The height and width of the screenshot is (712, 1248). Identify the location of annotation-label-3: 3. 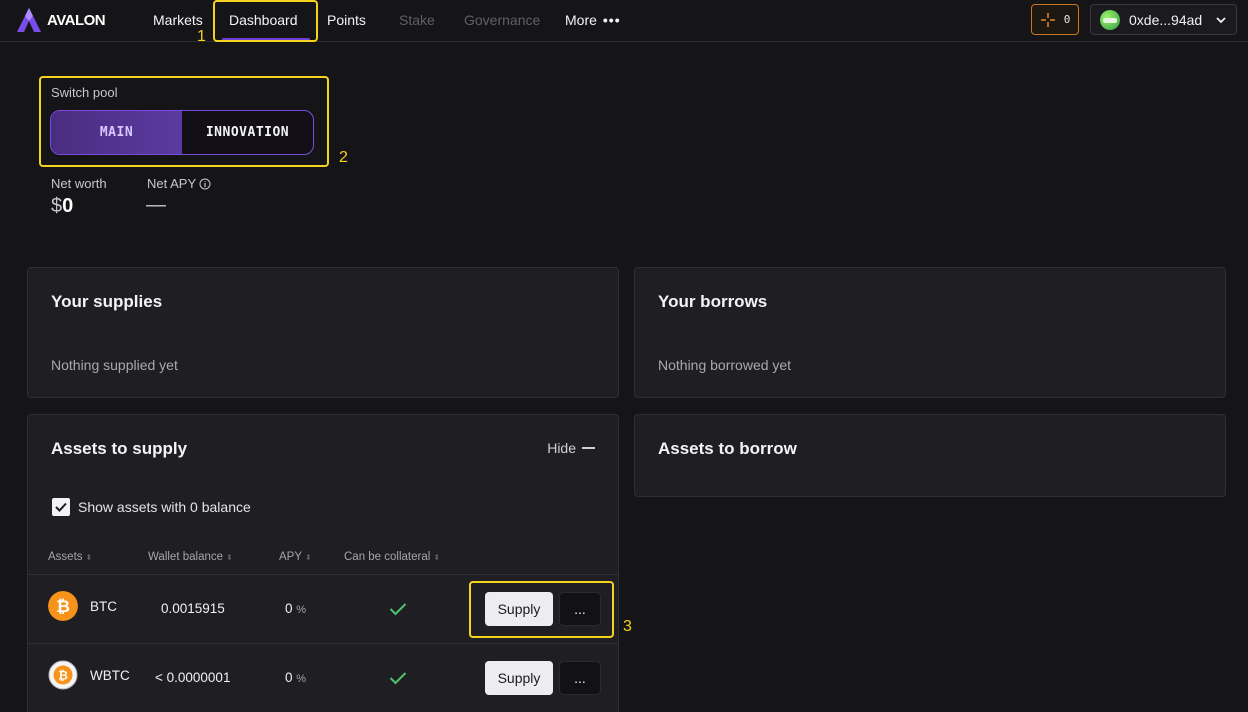
(627, 626).